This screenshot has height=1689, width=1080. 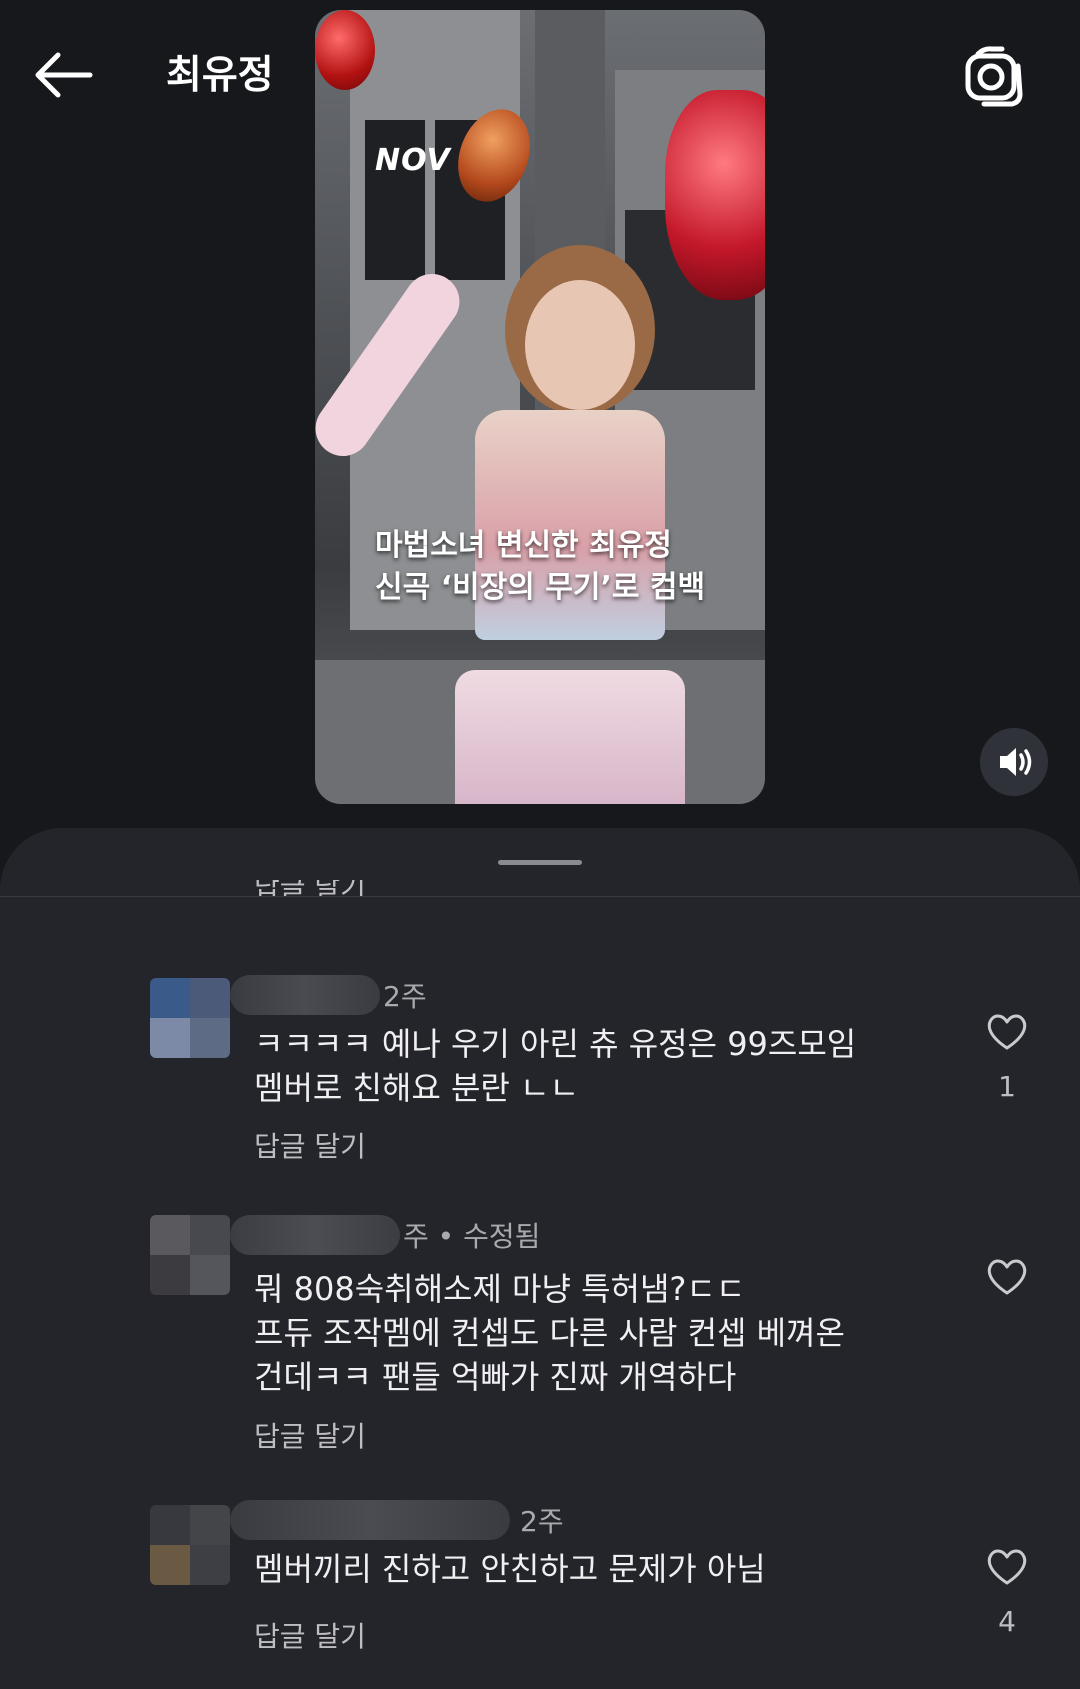 What do you see at coordinates (413, 160) in the screenshot?
I see `brand-logo: NOV` at bounding box center [413, 160].